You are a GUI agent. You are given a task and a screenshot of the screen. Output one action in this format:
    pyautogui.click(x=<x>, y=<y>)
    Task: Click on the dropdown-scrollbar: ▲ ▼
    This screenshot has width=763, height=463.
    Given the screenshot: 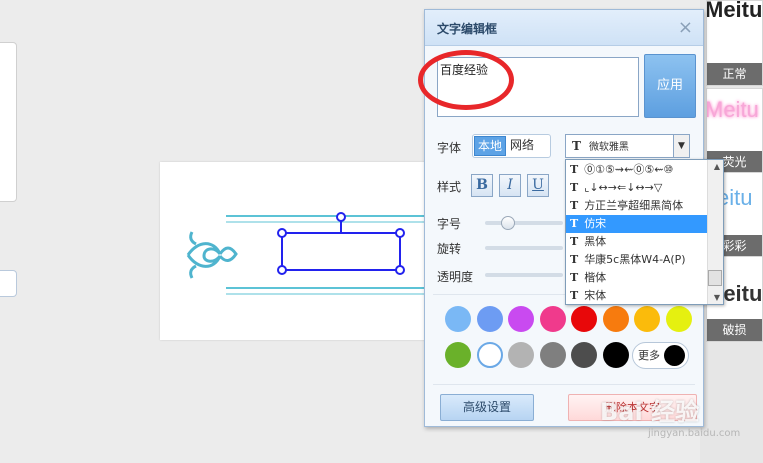 What is the action you would take?
    pyautogui.click(x=715, y=232)
    